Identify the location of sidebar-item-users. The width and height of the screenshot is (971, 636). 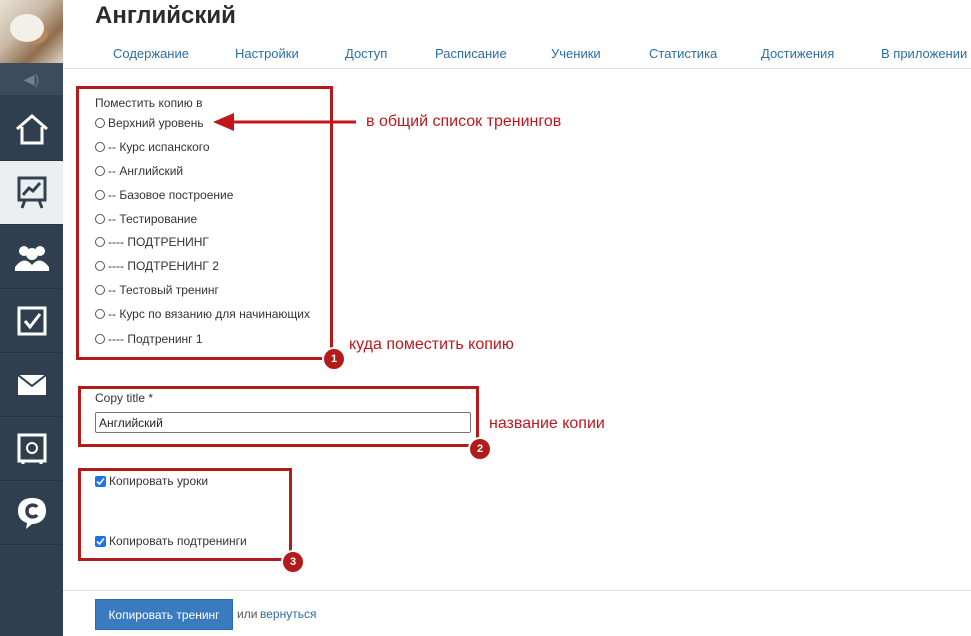
(31, 257).